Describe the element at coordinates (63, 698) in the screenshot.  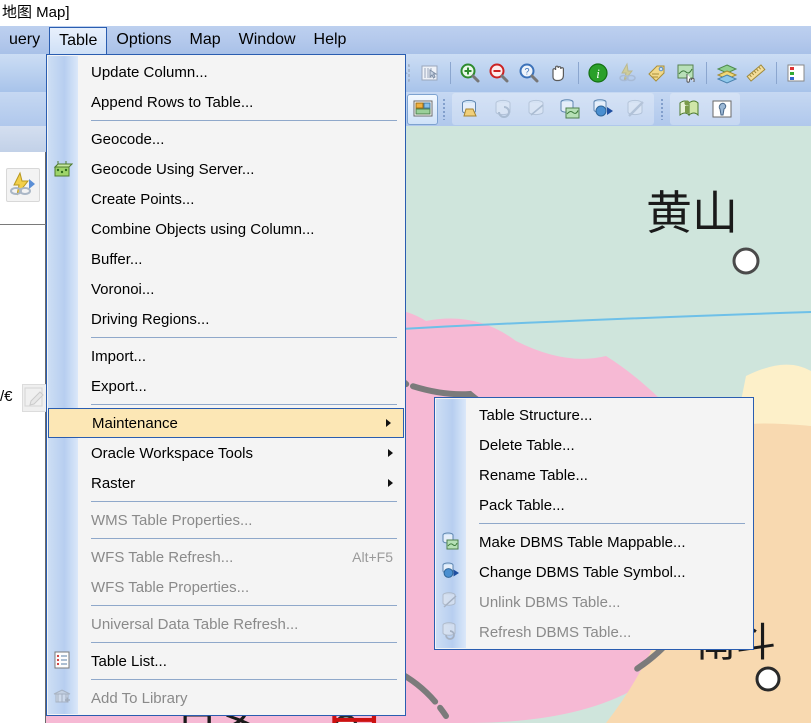
I see `add-to-library-icon` at that location.